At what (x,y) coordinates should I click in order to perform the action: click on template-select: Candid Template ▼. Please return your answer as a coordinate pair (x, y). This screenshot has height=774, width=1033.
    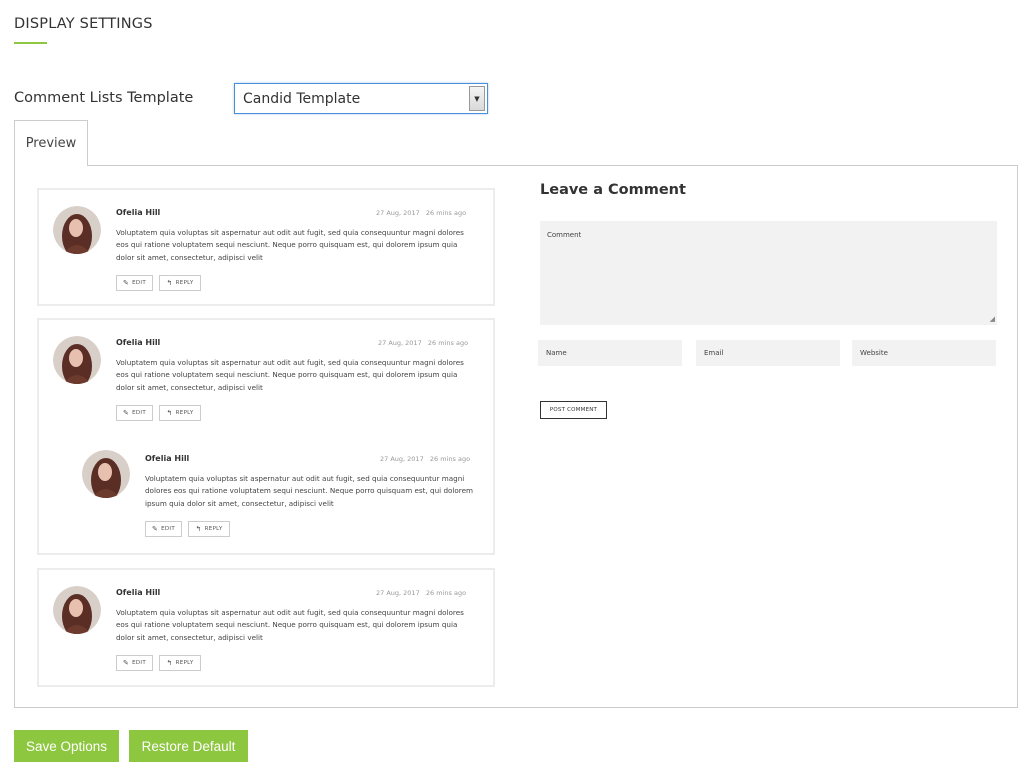
    Looking at the image, I should click on (361, 98).